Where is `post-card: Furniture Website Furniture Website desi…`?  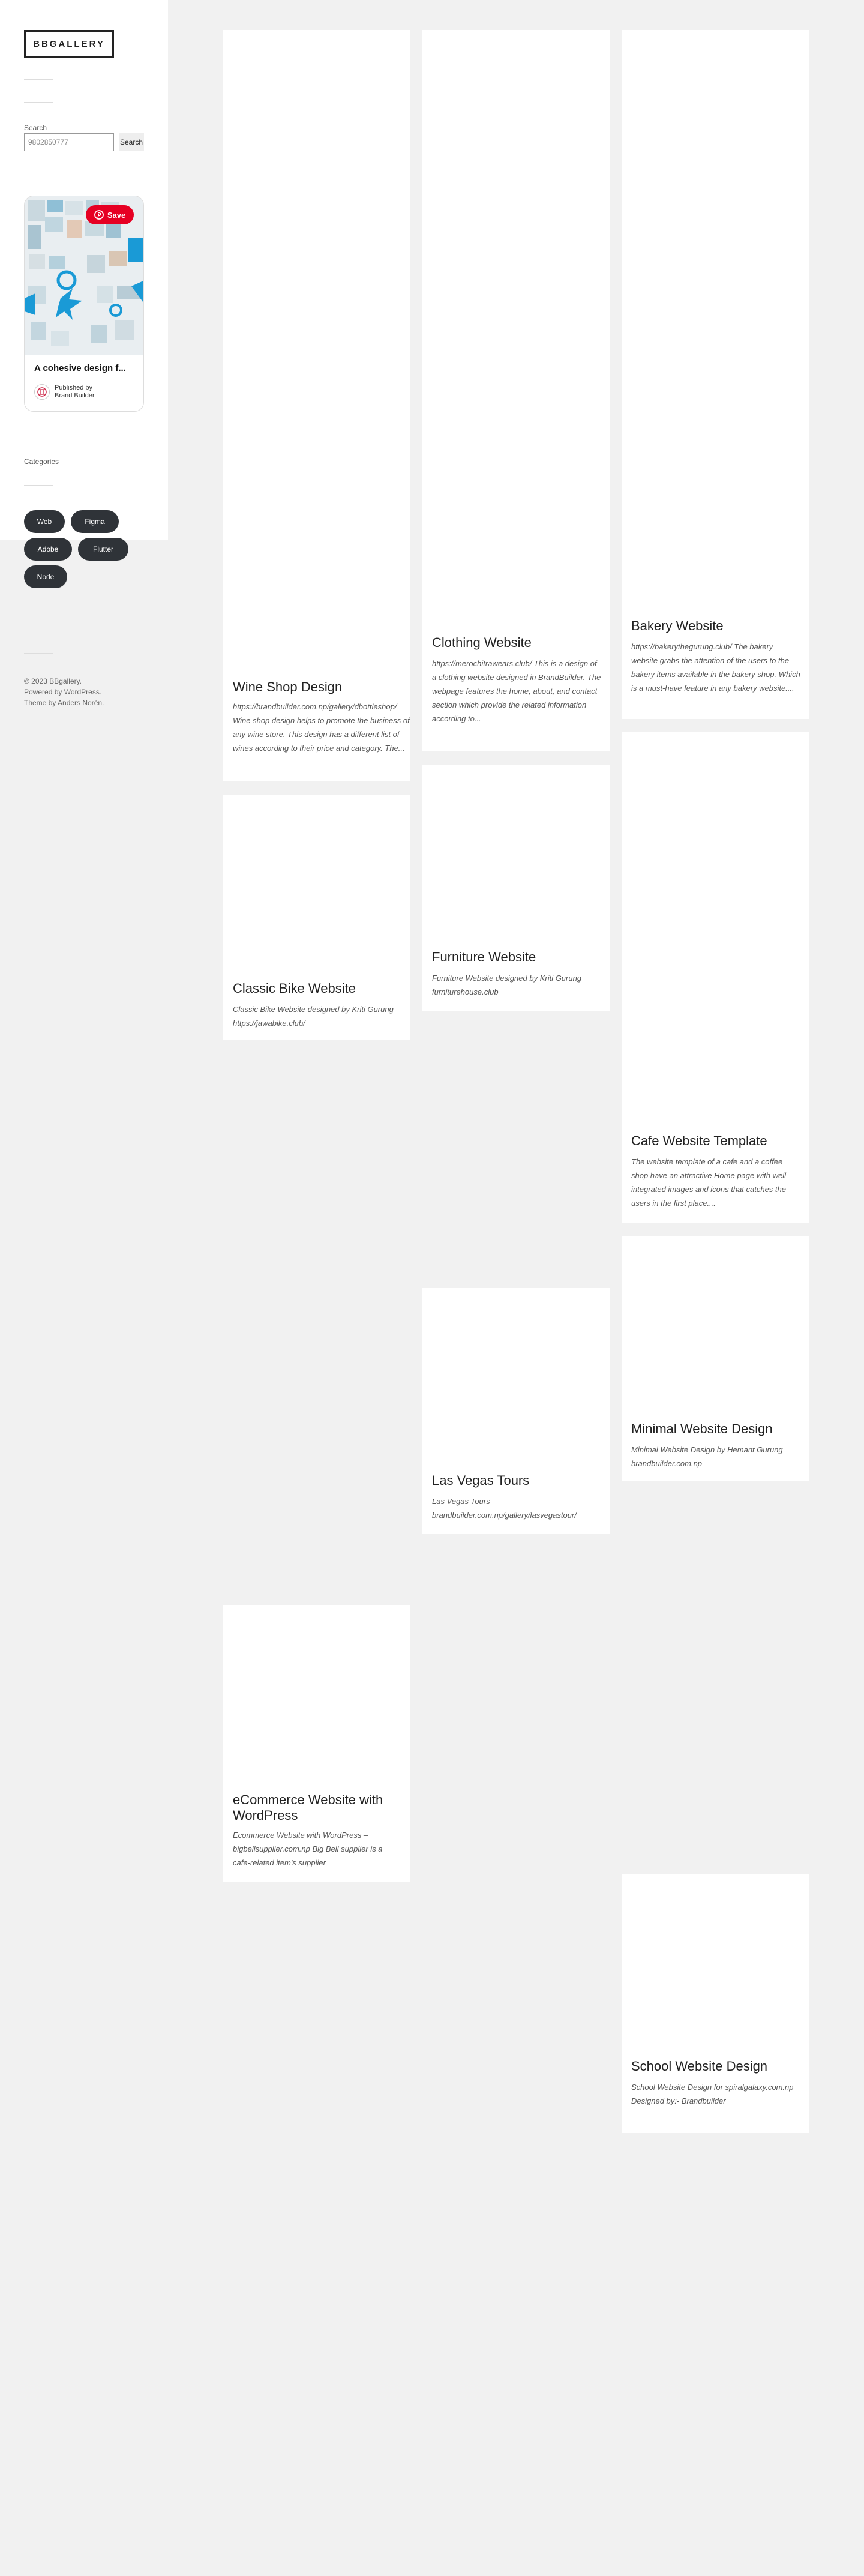
post-card: Furniture Website Furniture Website desi… is located at coordinates (516, 888).